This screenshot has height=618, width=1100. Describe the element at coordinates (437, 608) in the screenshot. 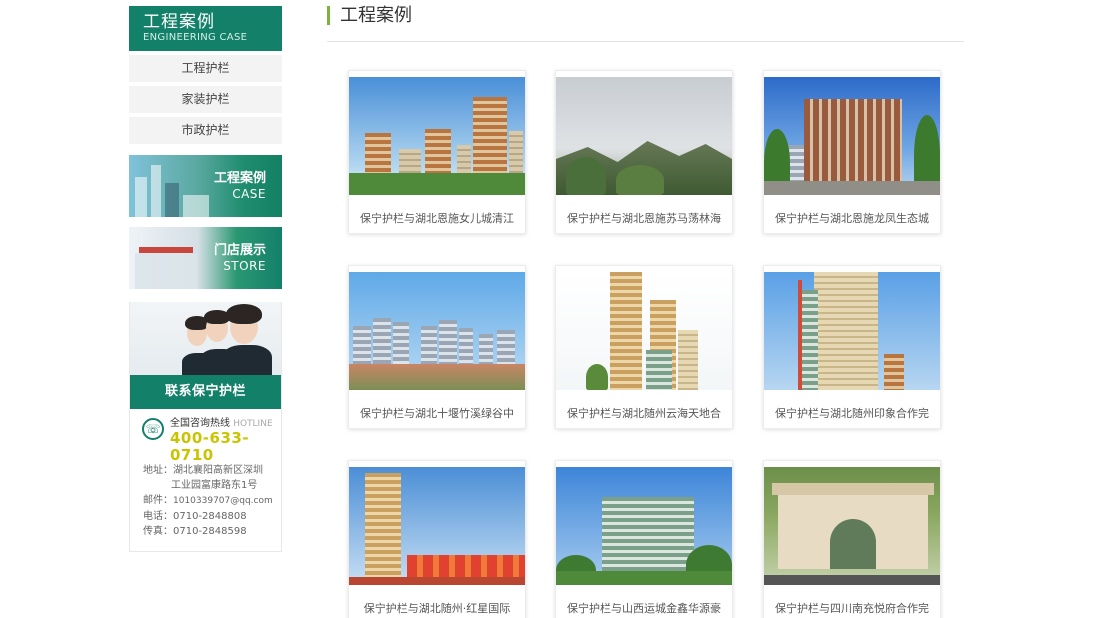

I see `case-caption: 保宁护栏与湖北随州·红星国际` at that location.